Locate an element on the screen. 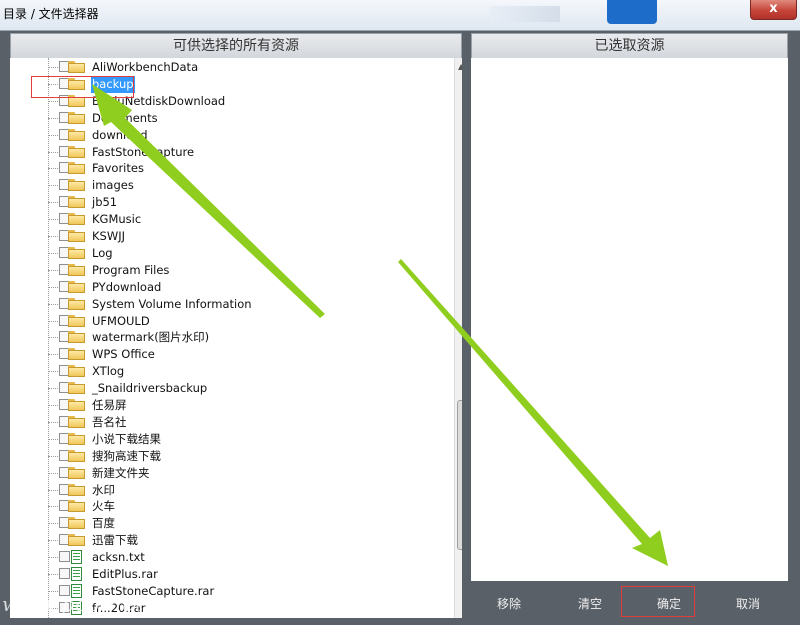  tree-folder-item: 任易屏 is located at coordinates (248, 405).